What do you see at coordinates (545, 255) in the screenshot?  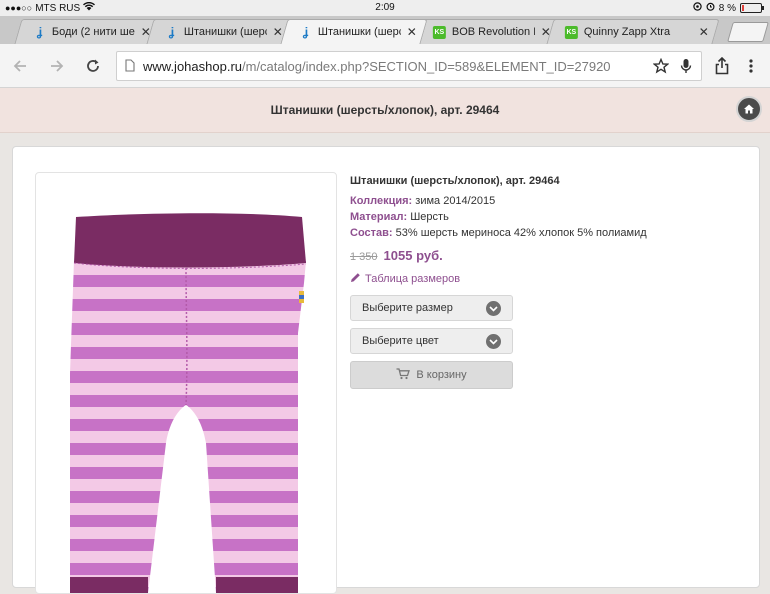 I see `price-row: 1 350 1055 руб.` at bounding box center [545, 255].